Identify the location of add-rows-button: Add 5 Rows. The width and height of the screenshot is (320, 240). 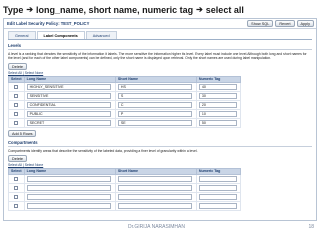
(22, 133).